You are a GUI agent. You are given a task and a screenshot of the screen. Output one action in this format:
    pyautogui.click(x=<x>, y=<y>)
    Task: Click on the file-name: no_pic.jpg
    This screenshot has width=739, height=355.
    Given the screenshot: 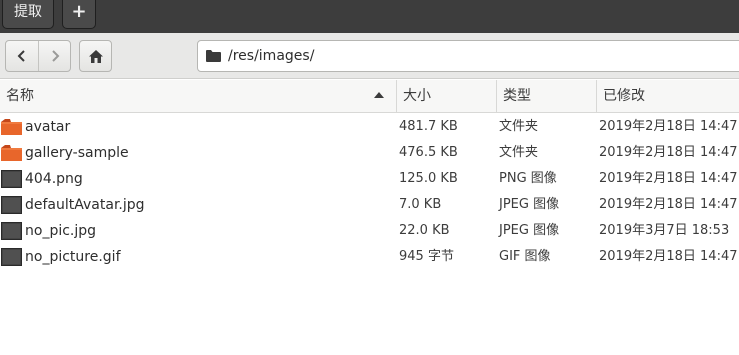 What is the action you would take?
    pyautogui.click(x=61, y=231)
    